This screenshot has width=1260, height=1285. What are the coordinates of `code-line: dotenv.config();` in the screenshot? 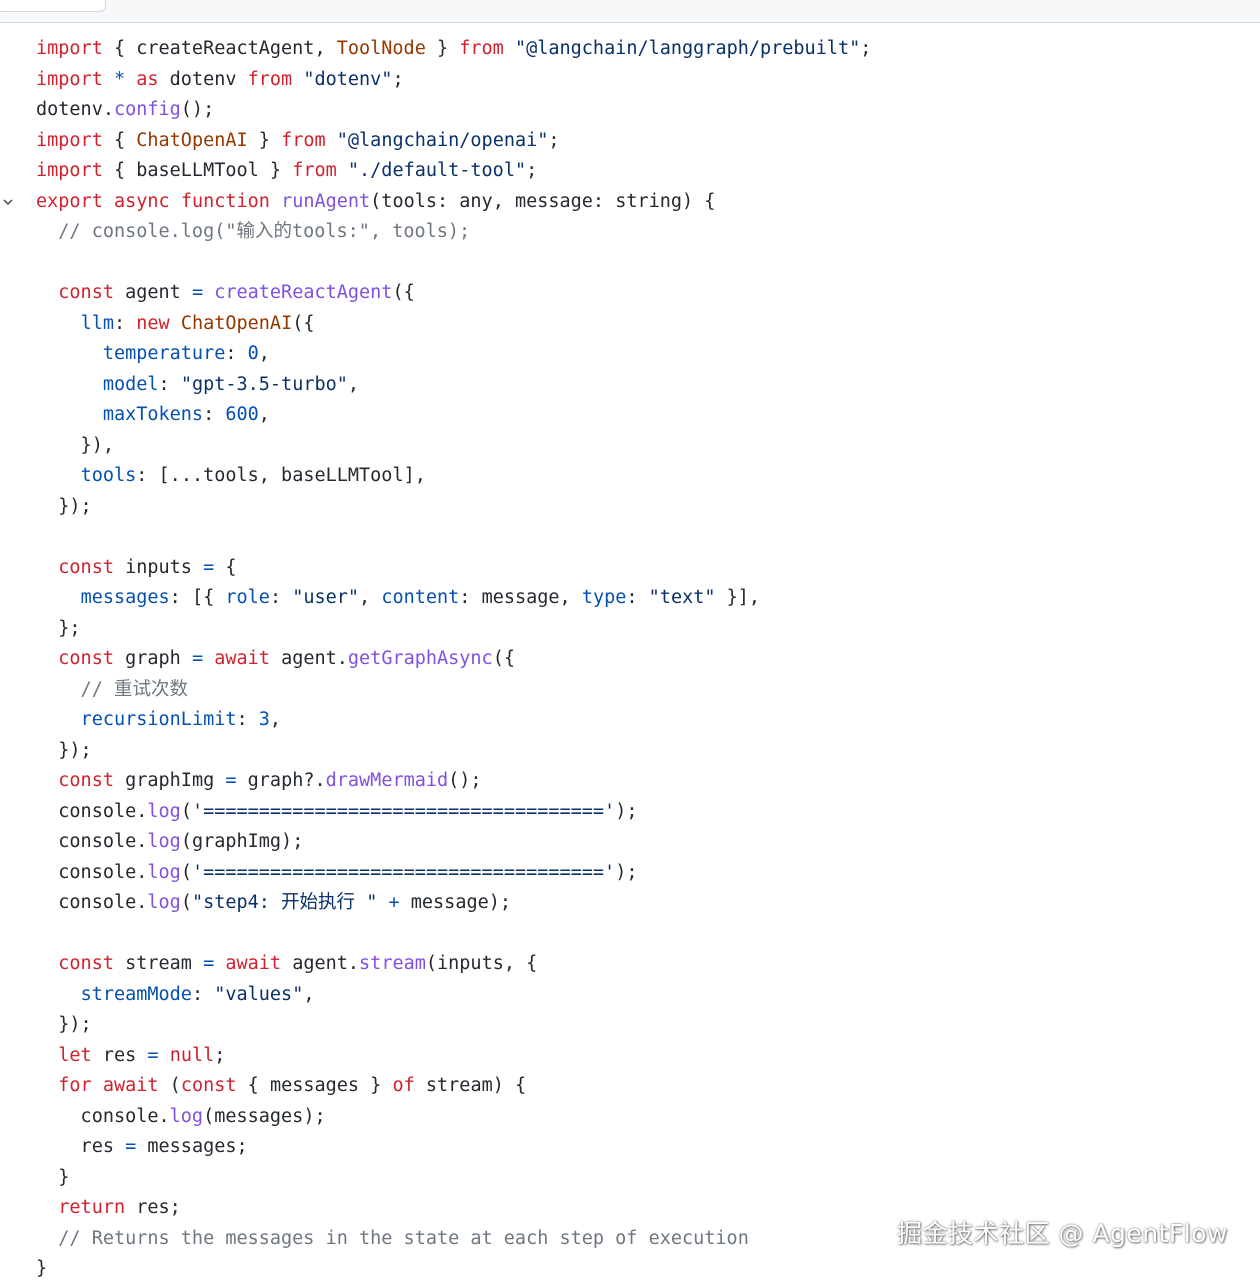 It's located at (641, 110).